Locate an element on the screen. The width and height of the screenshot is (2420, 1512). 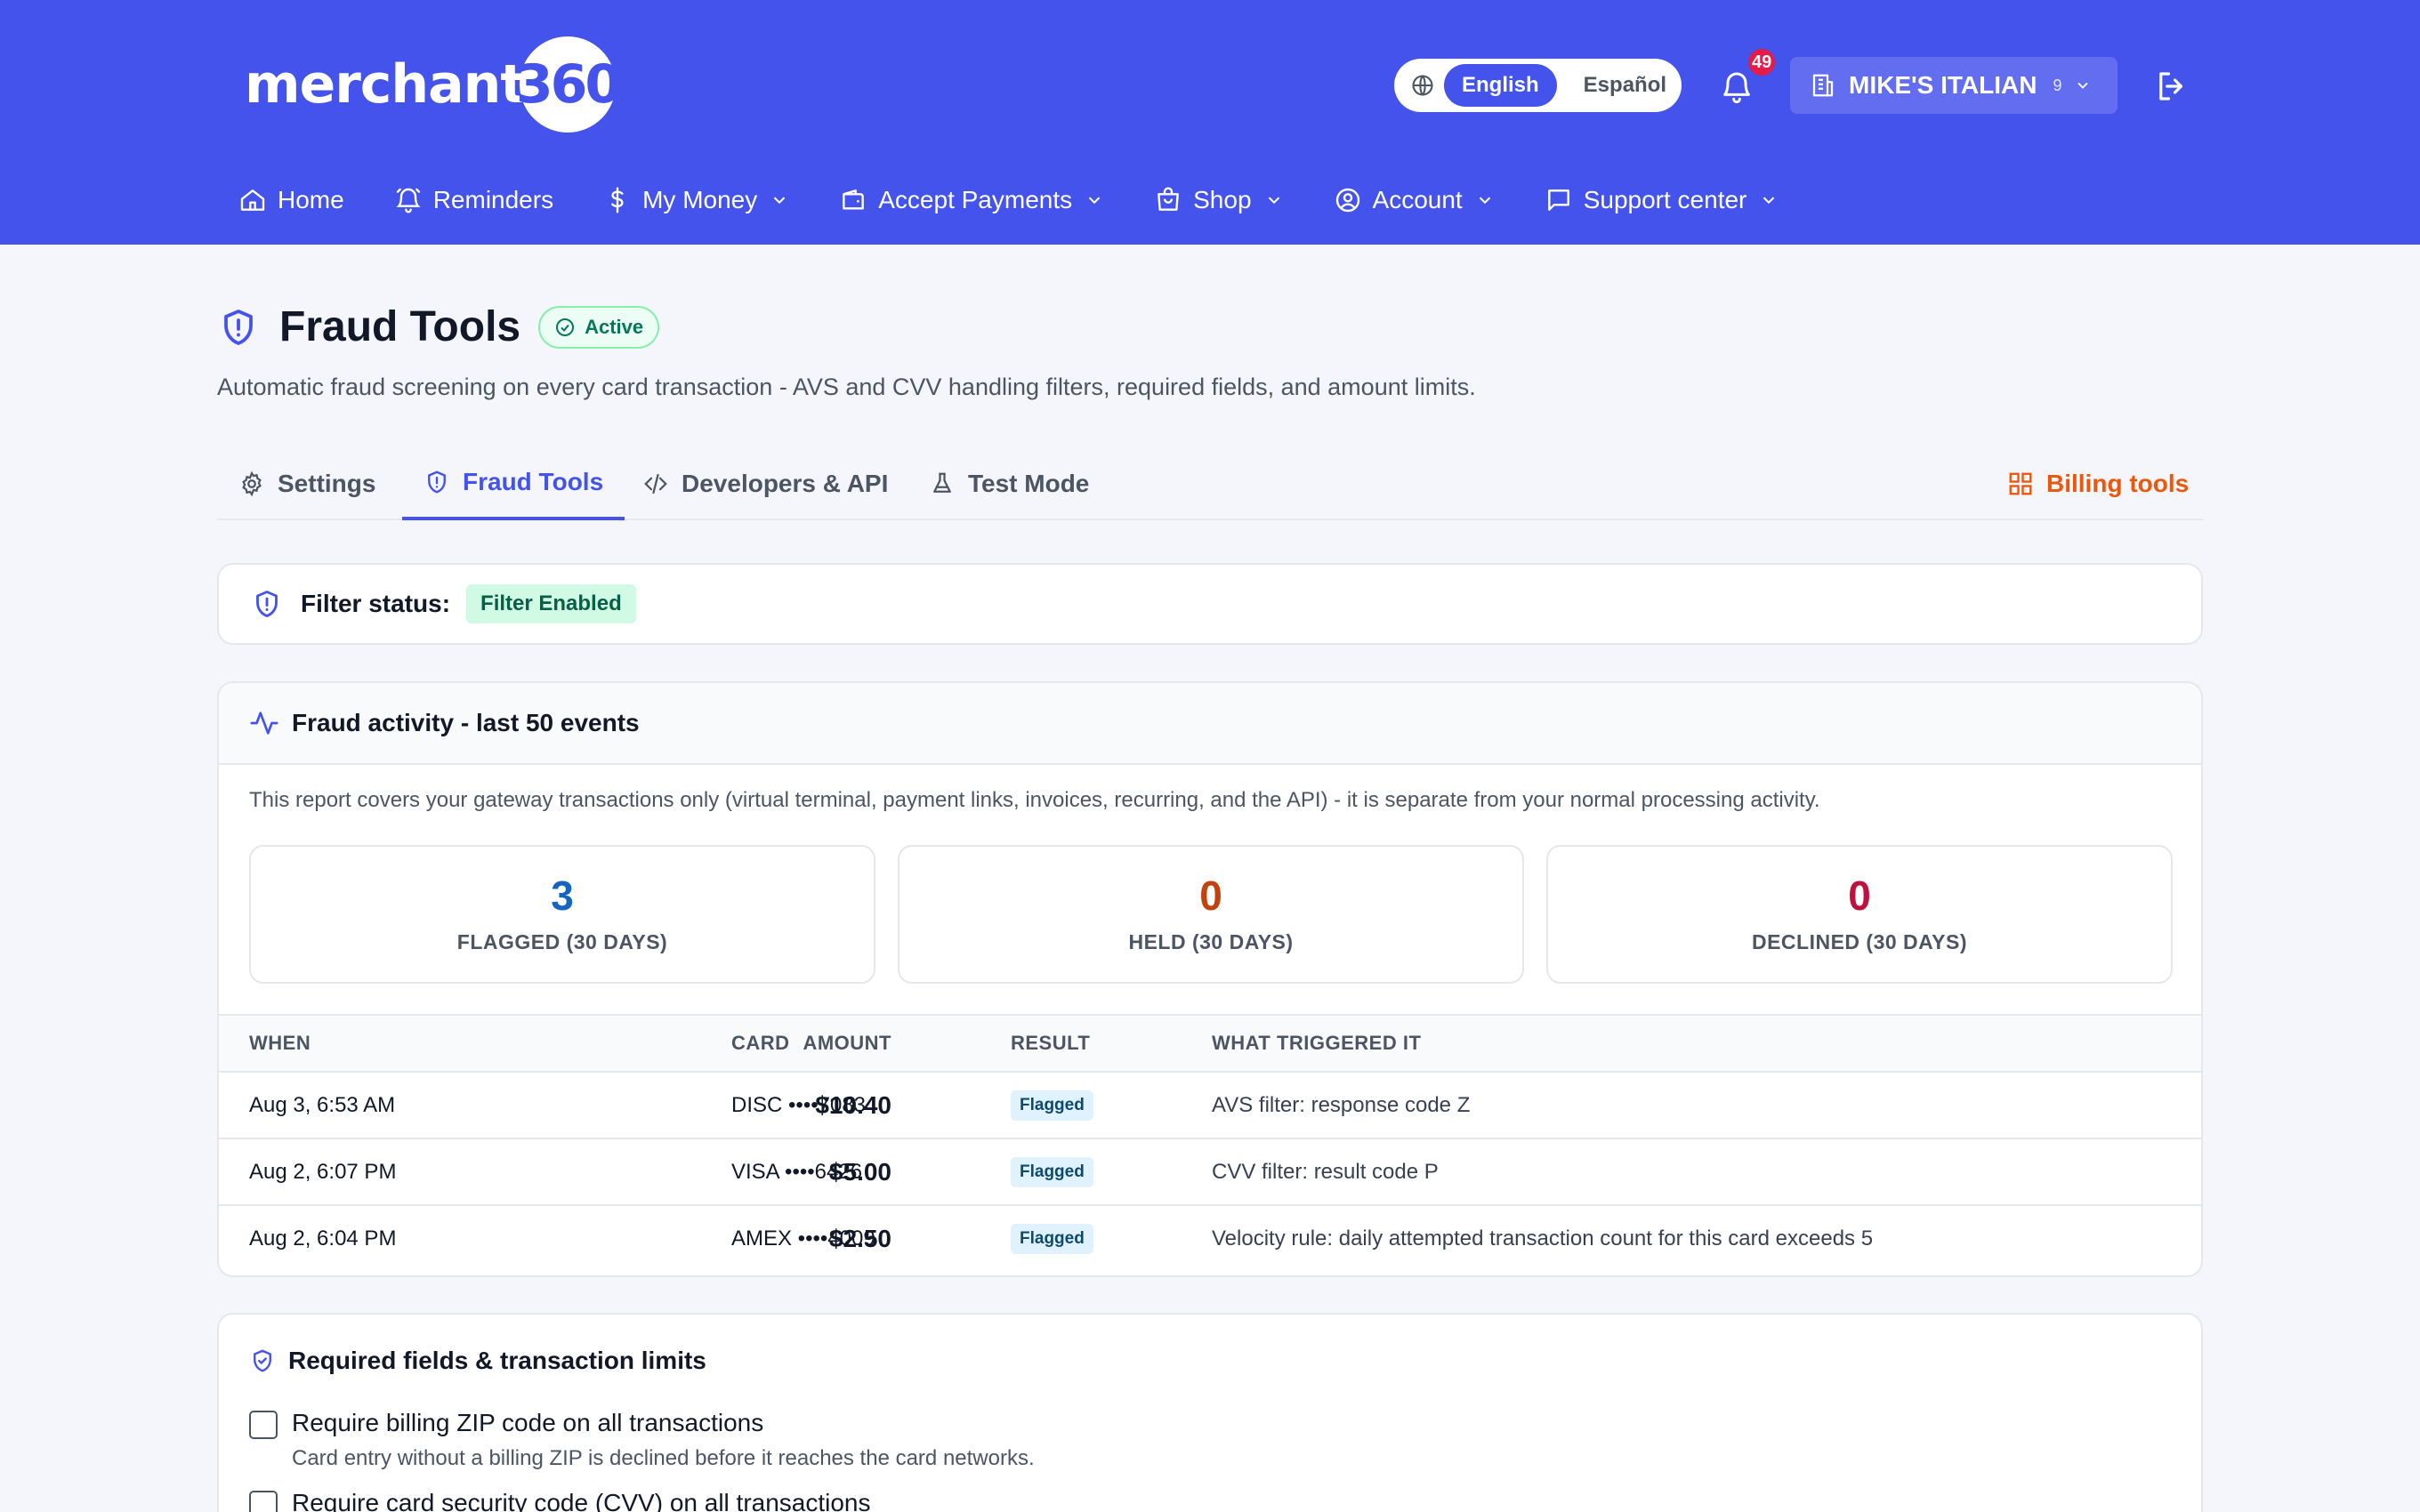
globe-icon is located at coordinates (1422, 86).